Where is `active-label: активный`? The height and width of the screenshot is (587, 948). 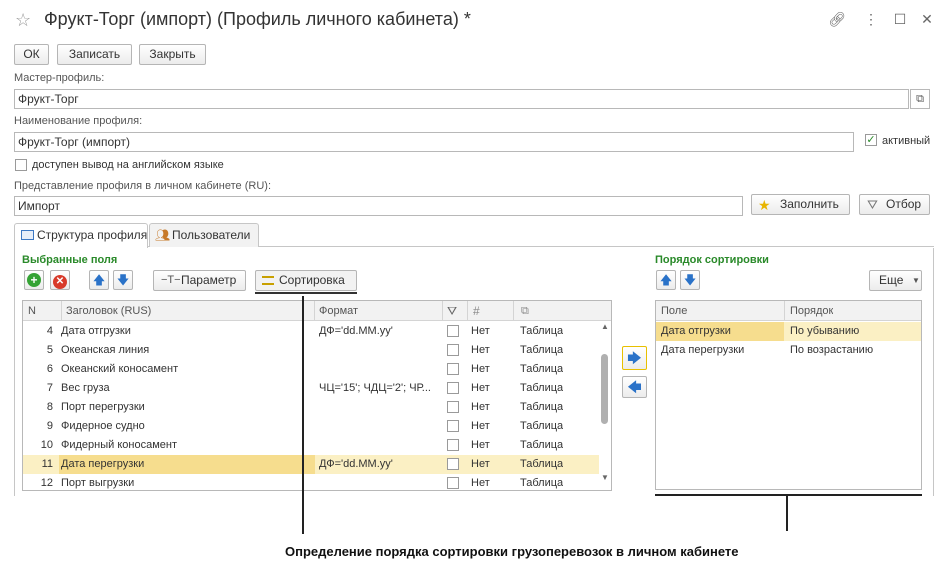
active-label: активный is located at coordinates (906, 141).